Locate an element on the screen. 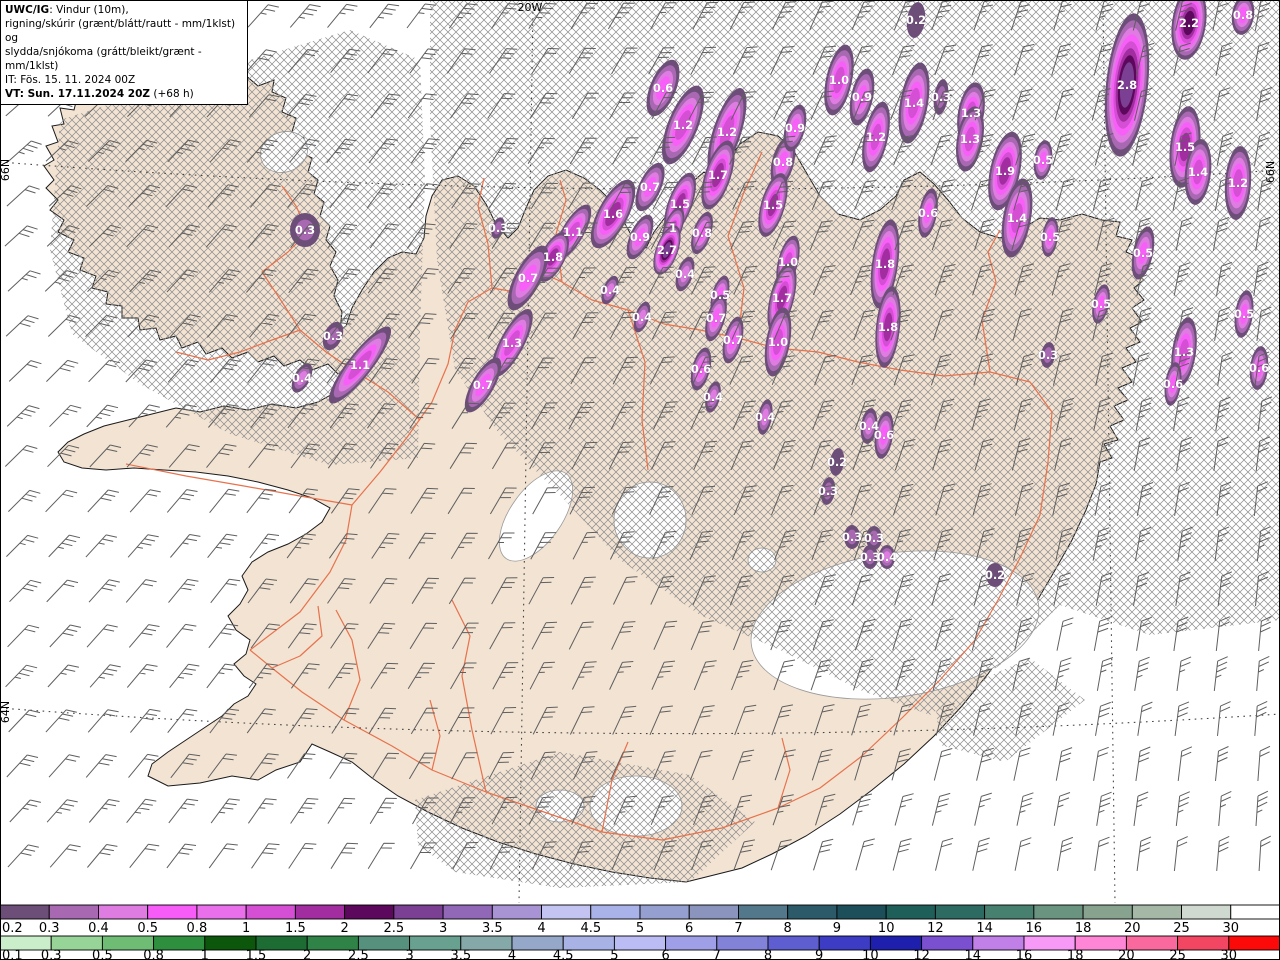 This screenshot has height=960, width=1280. title-line-5: VT: Sun. 17.11.2024 20Z (+68 h) is located at coordinates (99, 94).